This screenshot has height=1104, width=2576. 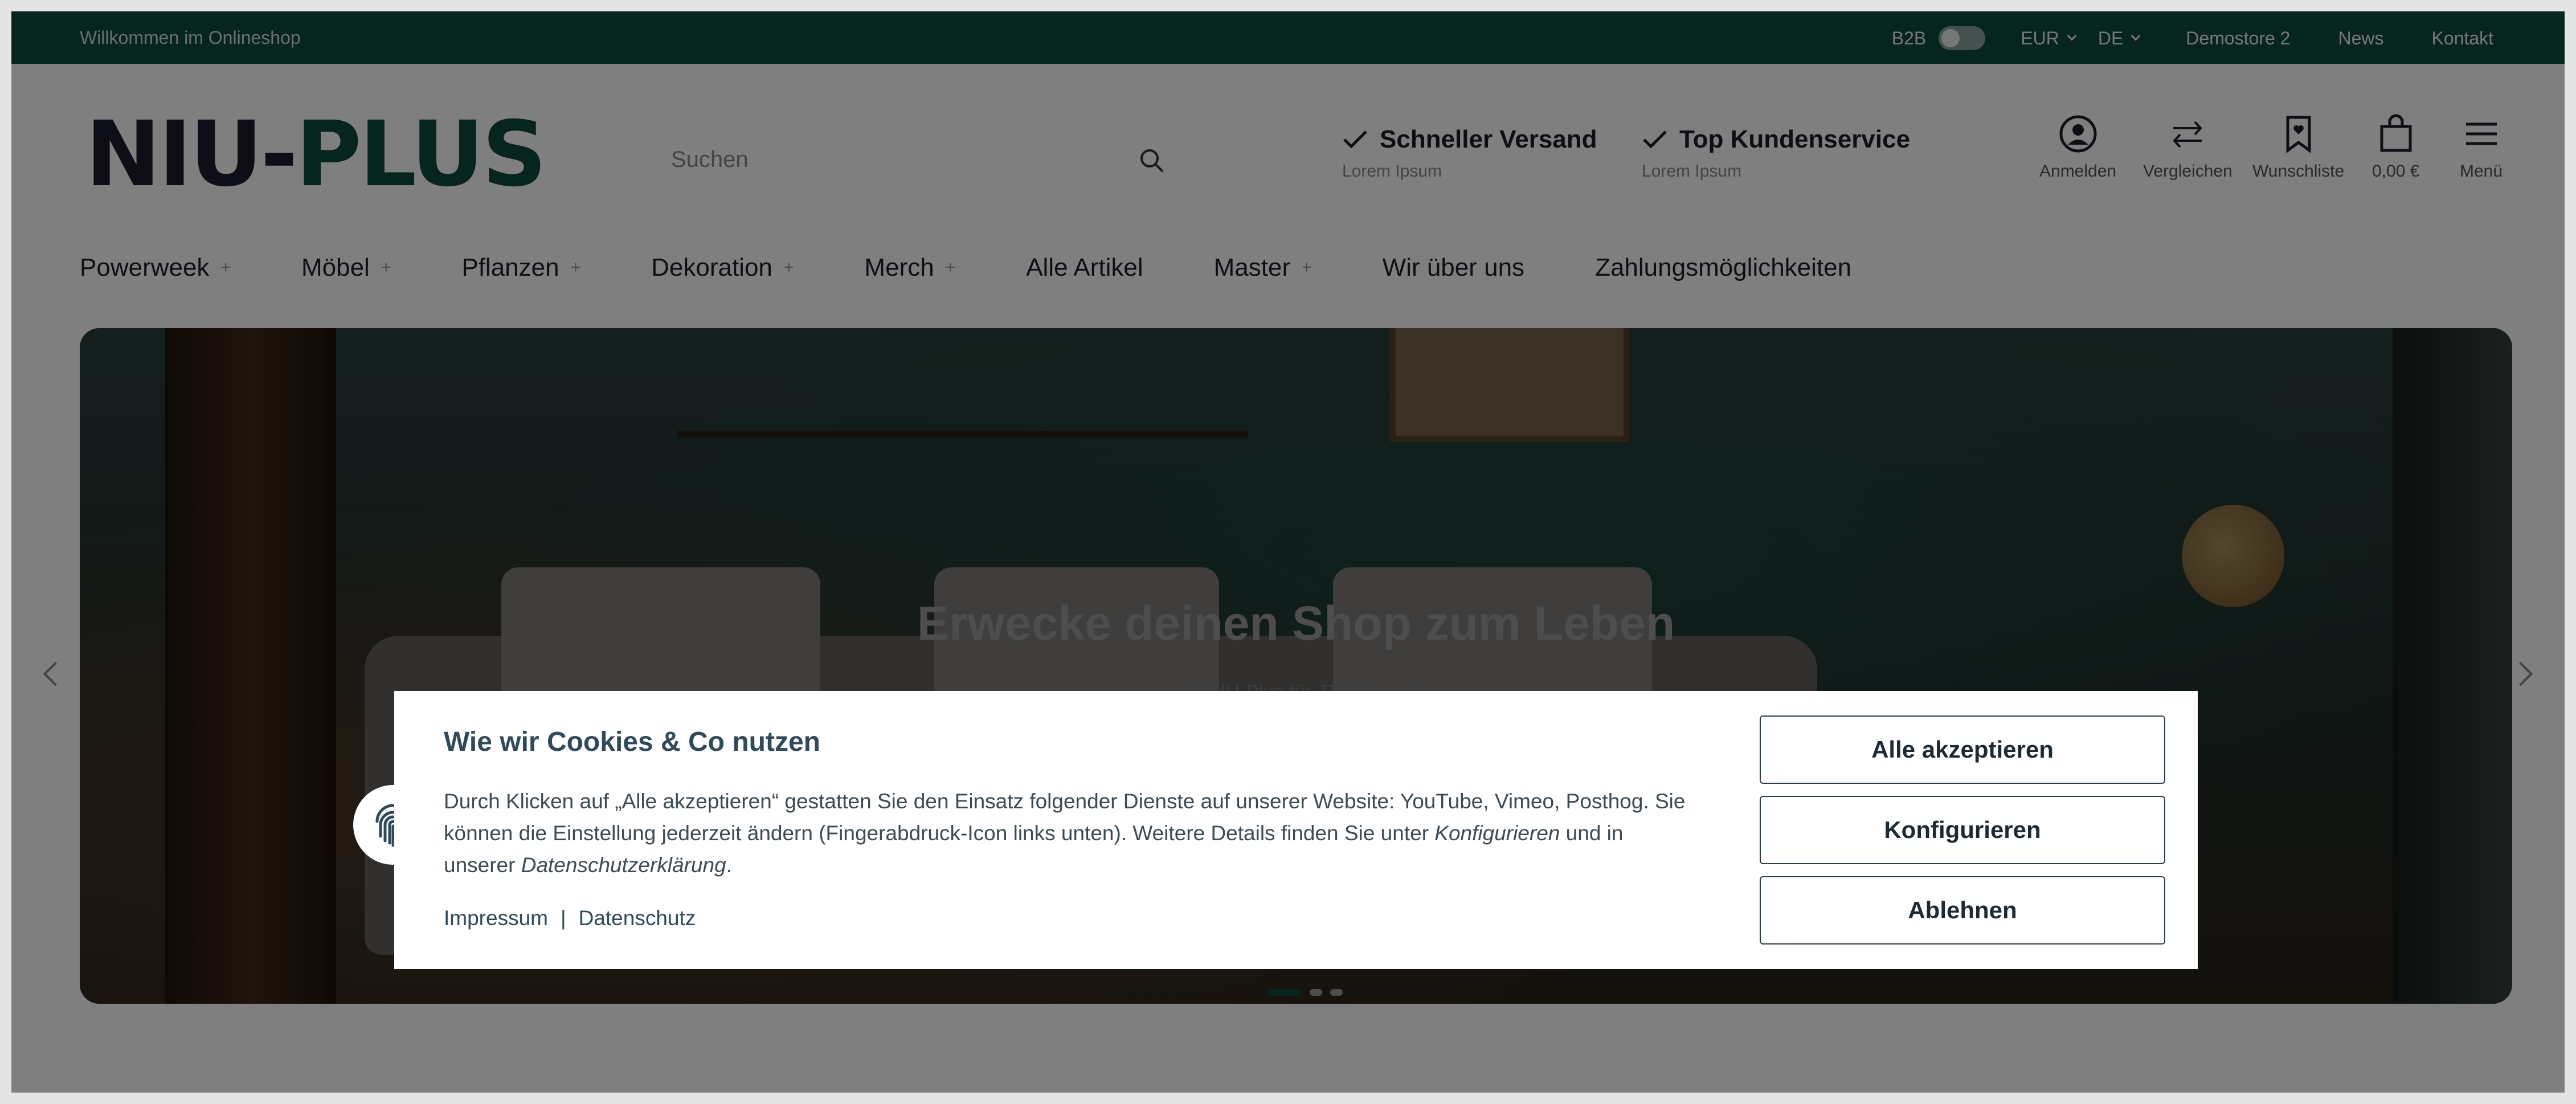 I want to click on cookie-text-configure: Konfigurieren, so click(x=1497, y=833).